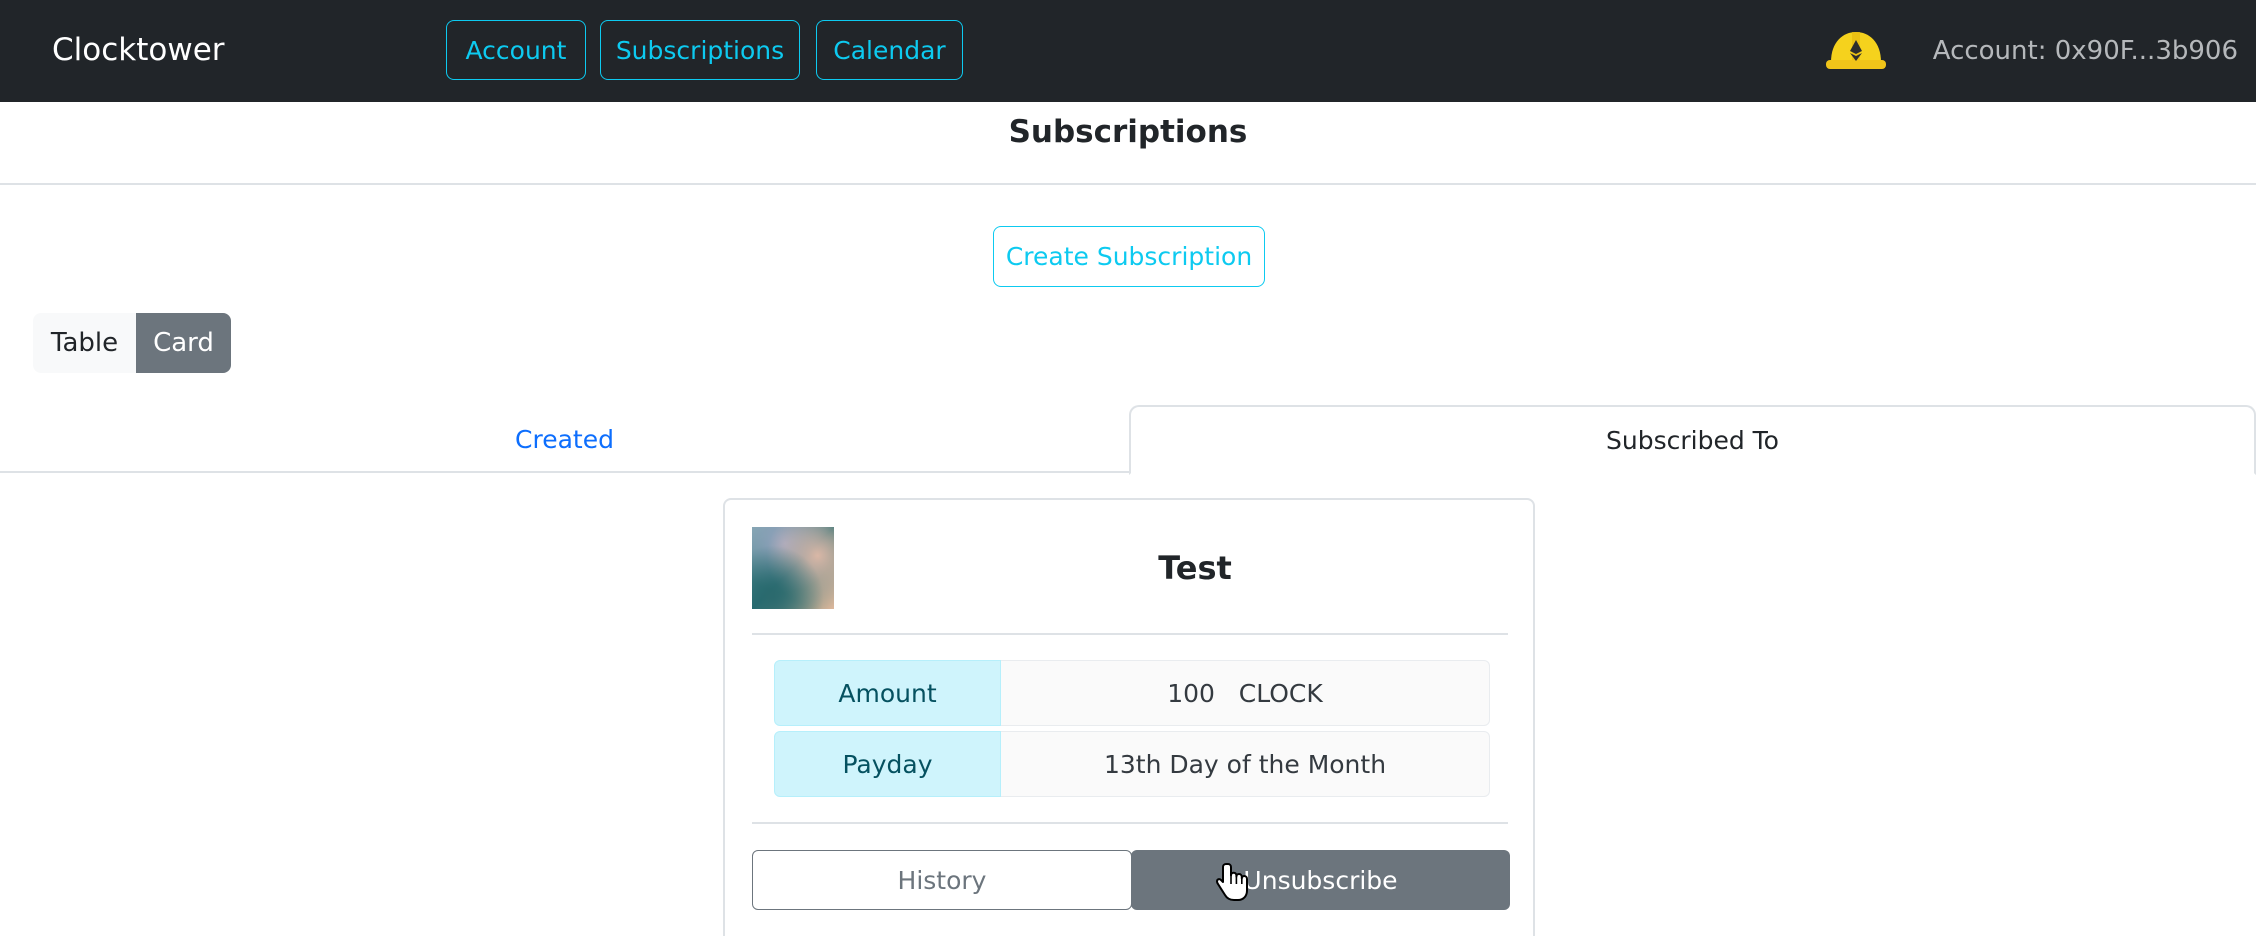  What do you see at coordinates (2085, 51) in the screenshot?
I see `account-address: Account: 0x90F...3b906` at bounding box center [2085, 51].